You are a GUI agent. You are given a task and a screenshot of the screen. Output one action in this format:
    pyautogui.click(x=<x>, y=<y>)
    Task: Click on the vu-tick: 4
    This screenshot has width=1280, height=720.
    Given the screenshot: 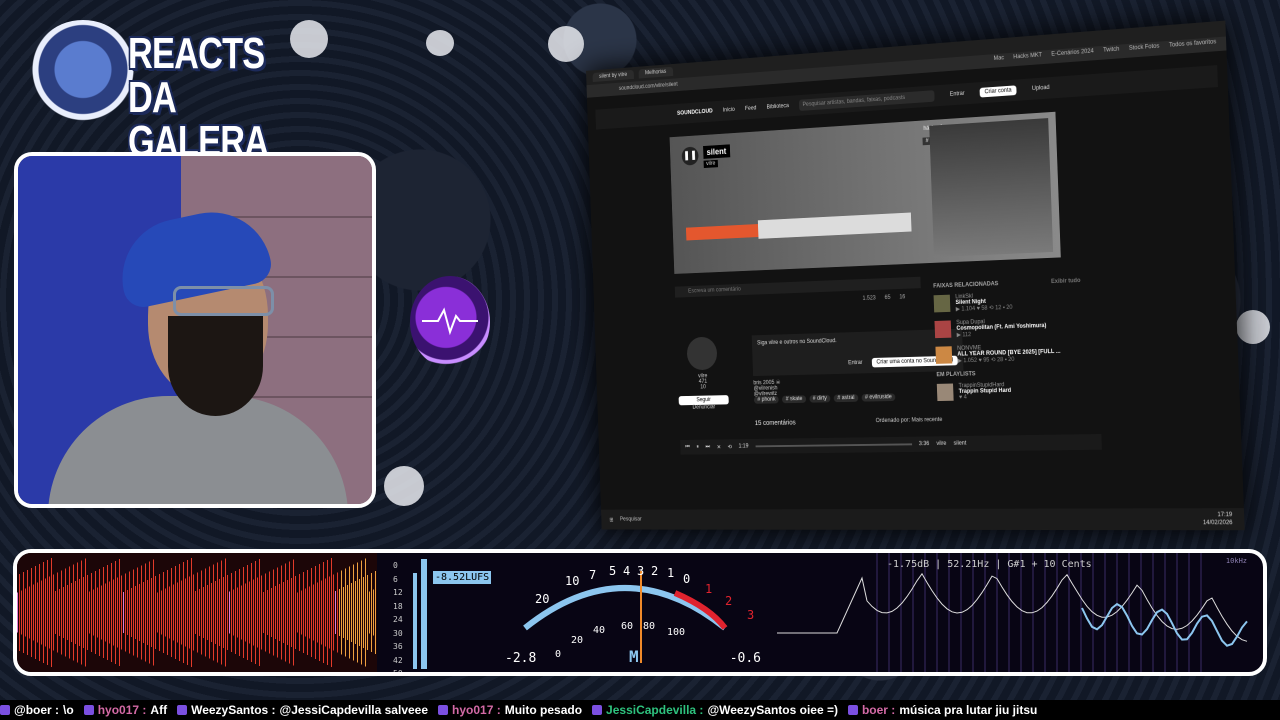 What is the action you would take?
    pyautogui.click(x=626, y=571)
    